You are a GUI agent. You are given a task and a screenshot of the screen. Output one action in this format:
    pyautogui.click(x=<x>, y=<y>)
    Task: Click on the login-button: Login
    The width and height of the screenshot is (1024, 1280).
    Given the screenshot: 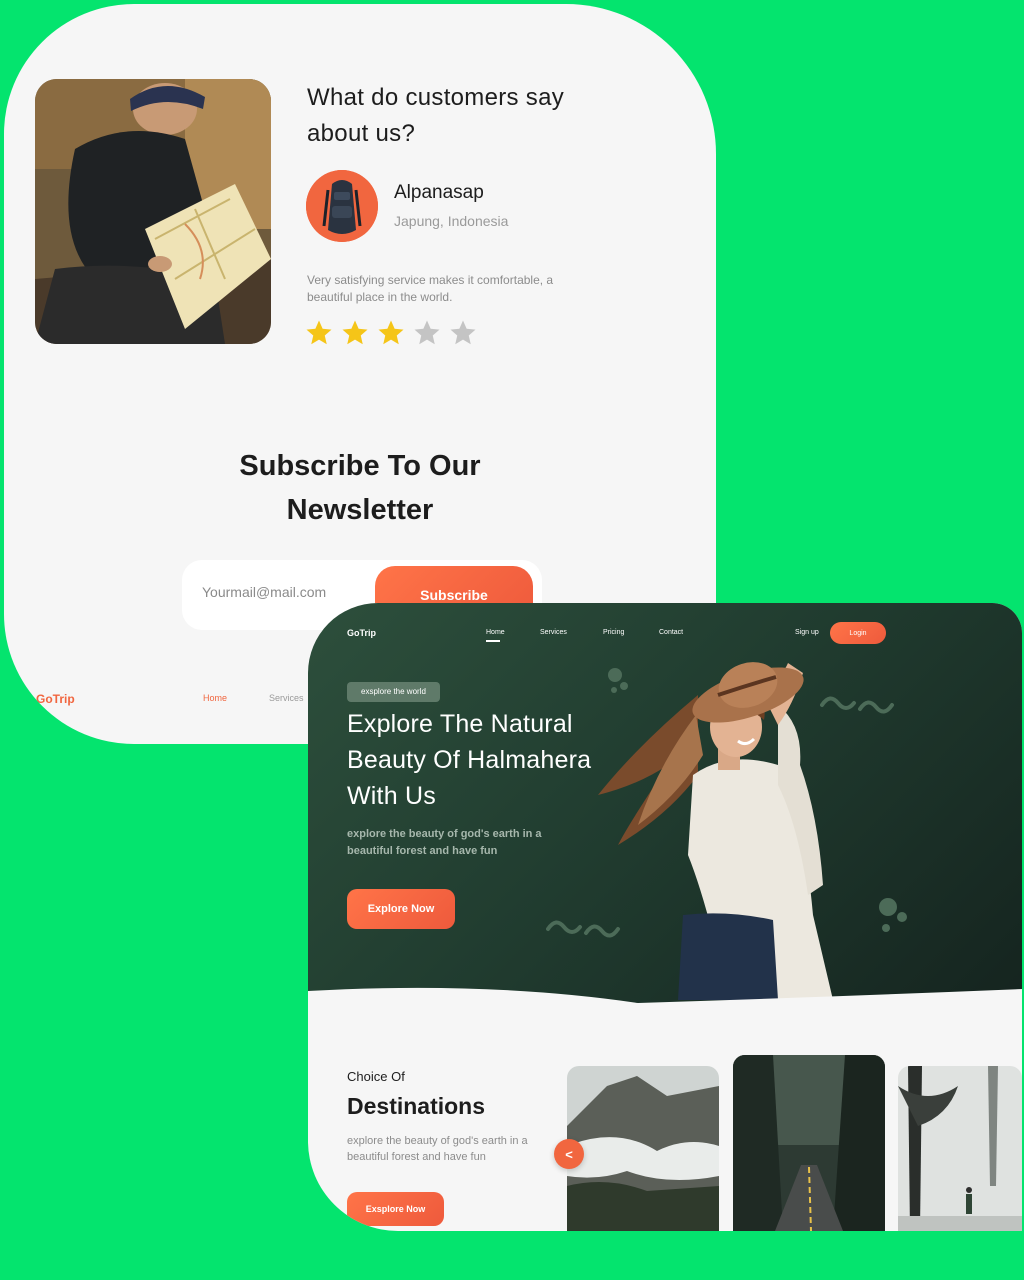 What is the action you would take?
    pyautogui.click(x=858, y=633)
    